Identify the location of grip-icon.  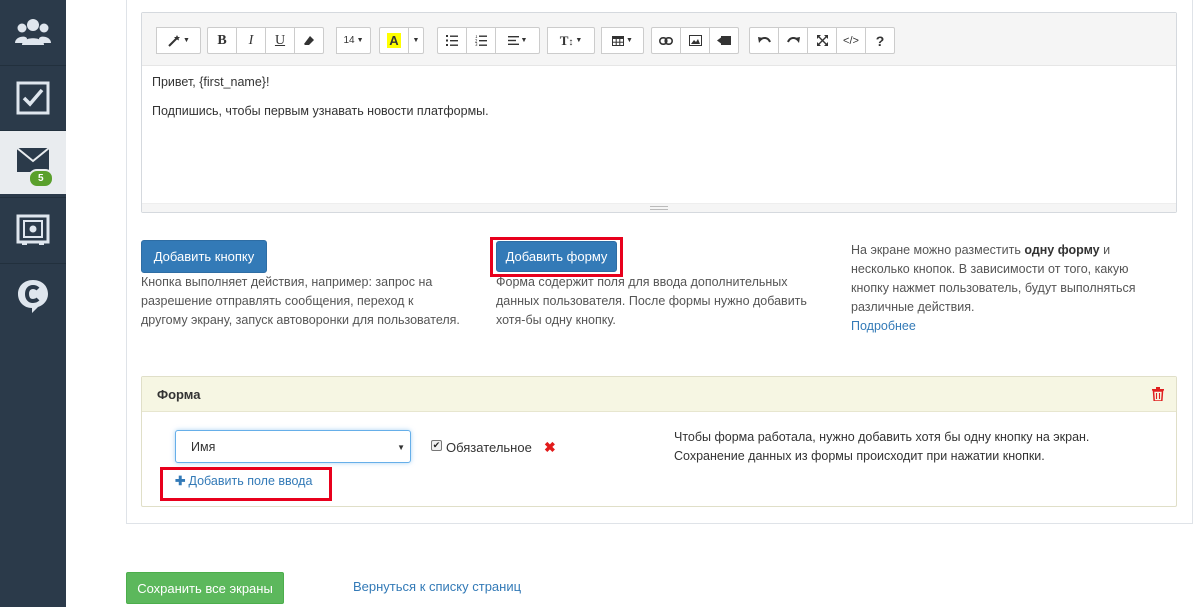
(659, 208).